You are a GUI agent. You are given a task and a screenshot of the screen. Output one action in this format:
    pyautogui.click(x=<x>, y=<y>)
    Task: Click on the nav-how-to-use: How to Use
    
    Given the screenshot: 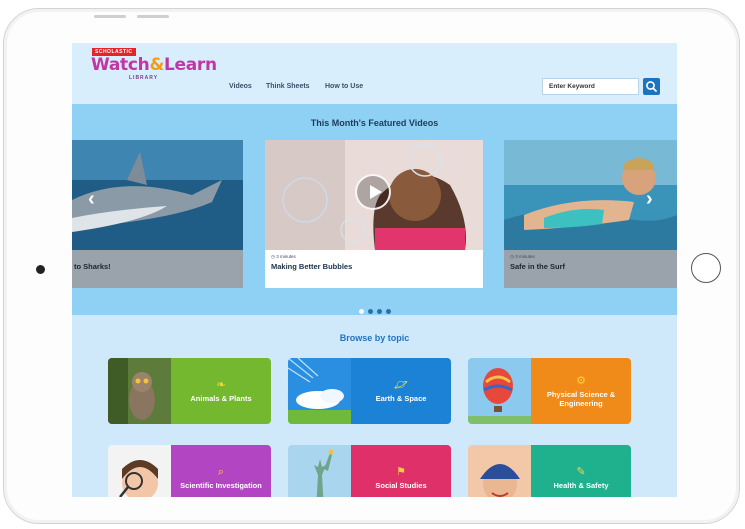 What is the action you would take?
    pyautogui.click(x=344, y=86)
    